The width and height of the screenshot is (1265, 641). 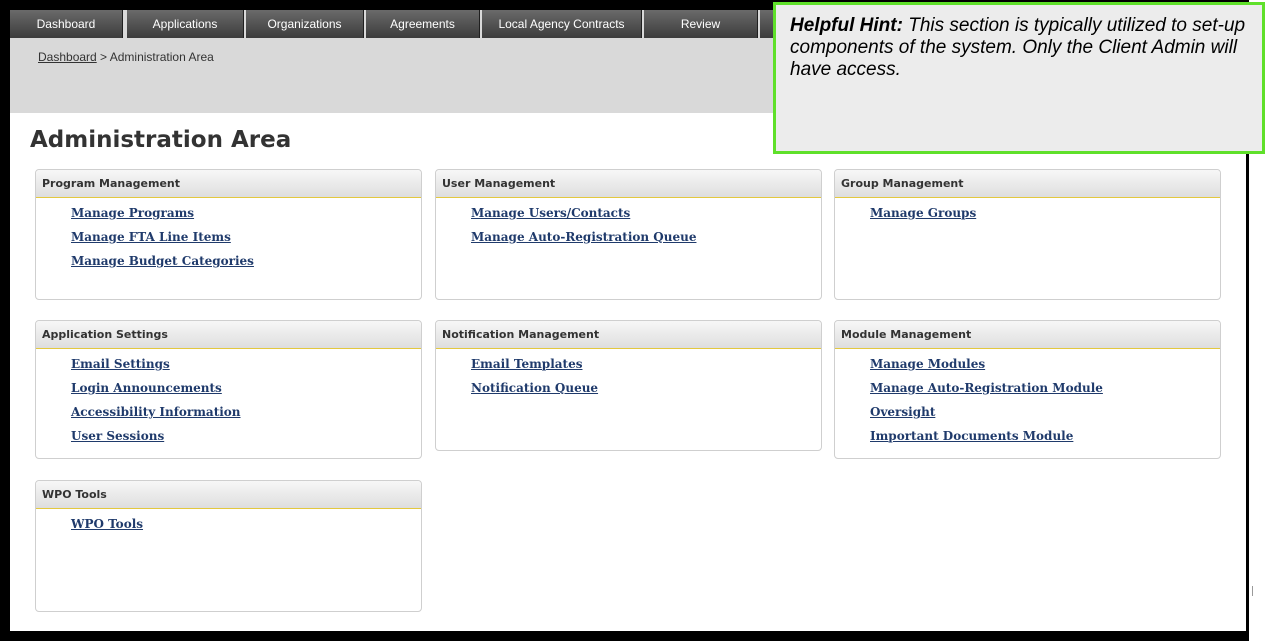 What do you see at coordinates (923, 213) in the screenshot?
I see `manage-groups-link: Manage Groups` at bounding box center [923, 213].